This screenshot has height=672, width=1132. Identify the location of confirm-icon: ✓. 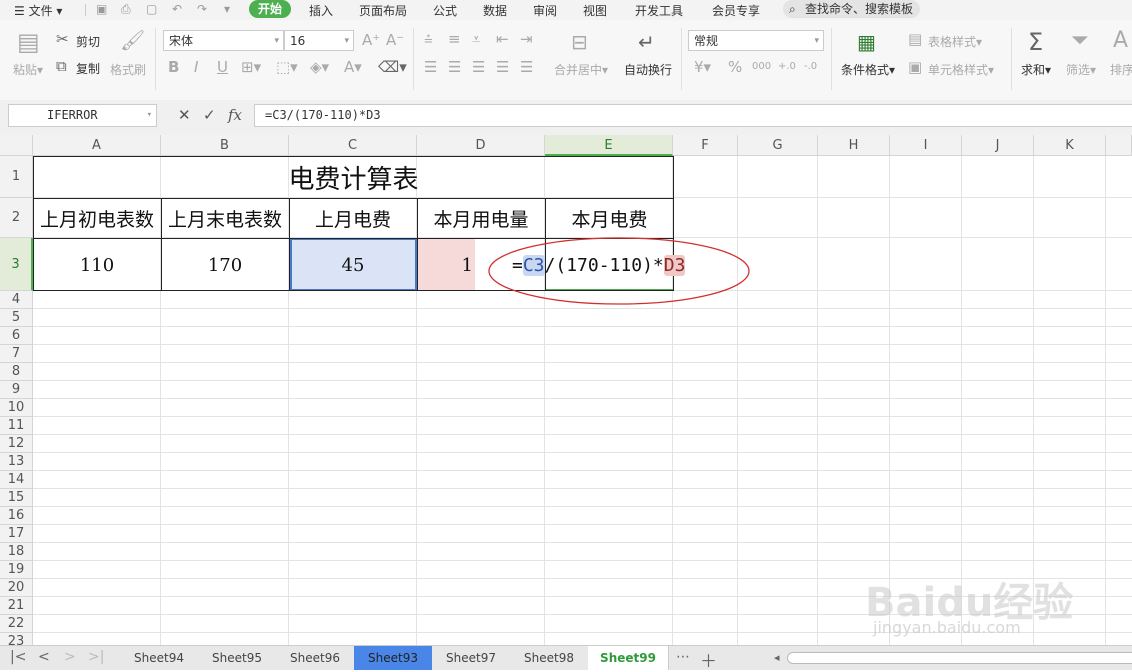
(209, 115).